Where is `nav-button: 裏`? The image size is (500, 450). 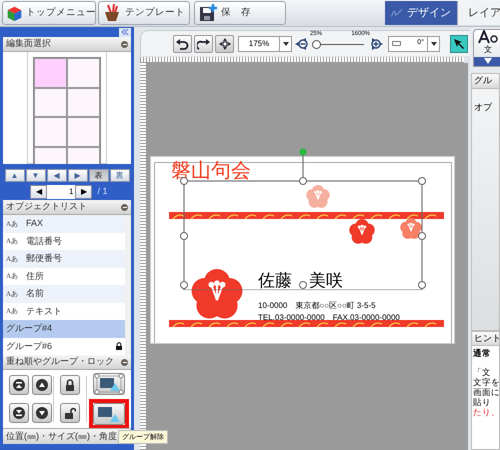 nav-button: 裏 is located at coordinates (120, 175).